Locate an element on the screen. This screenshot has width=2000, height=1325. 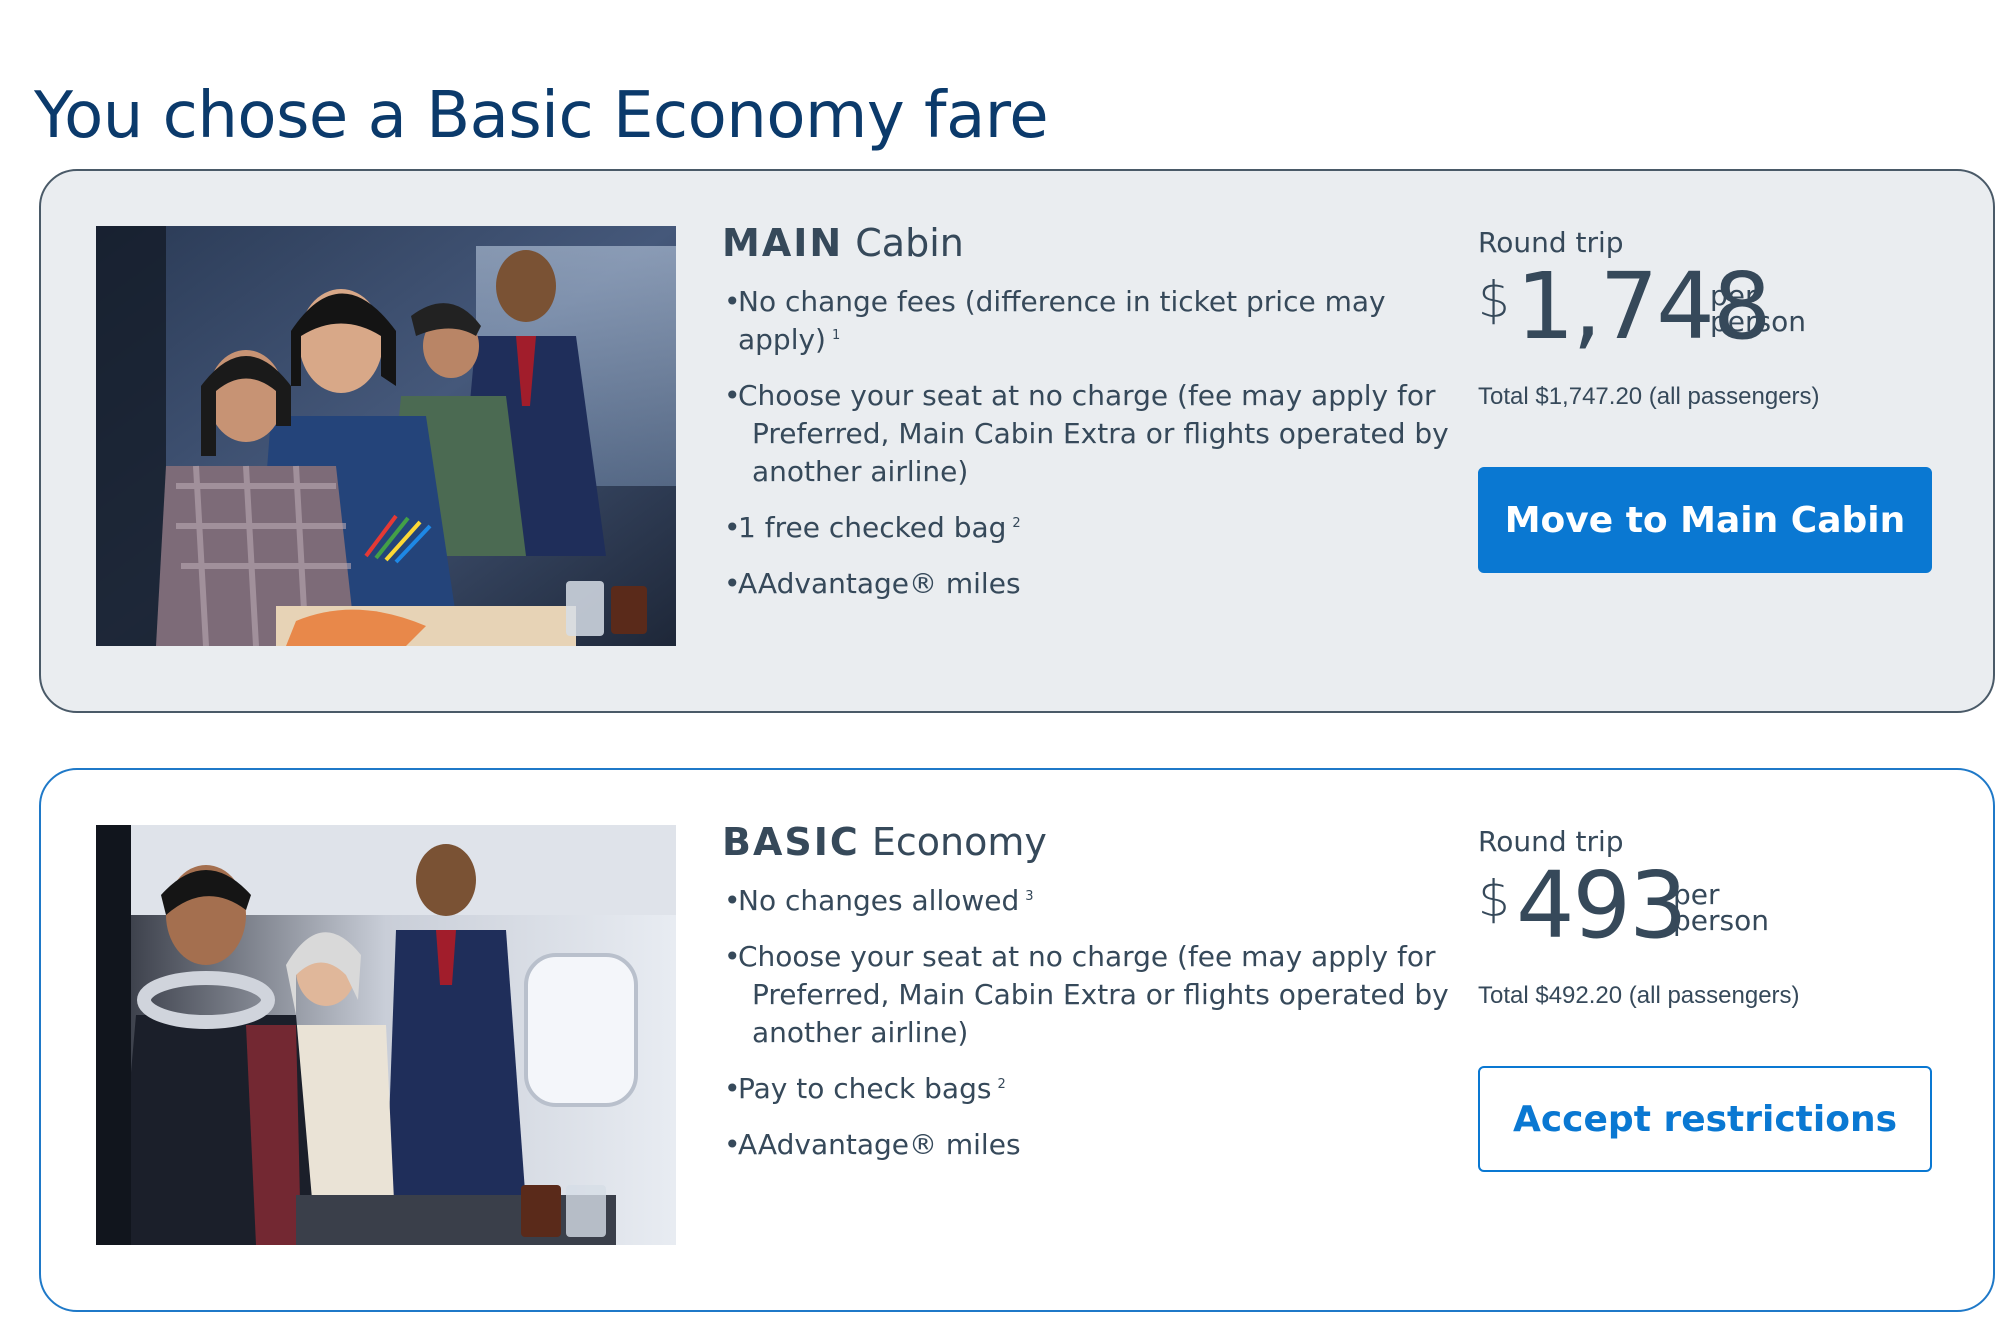
fare-title-rest: Economy is located at coordinates (959, 842).